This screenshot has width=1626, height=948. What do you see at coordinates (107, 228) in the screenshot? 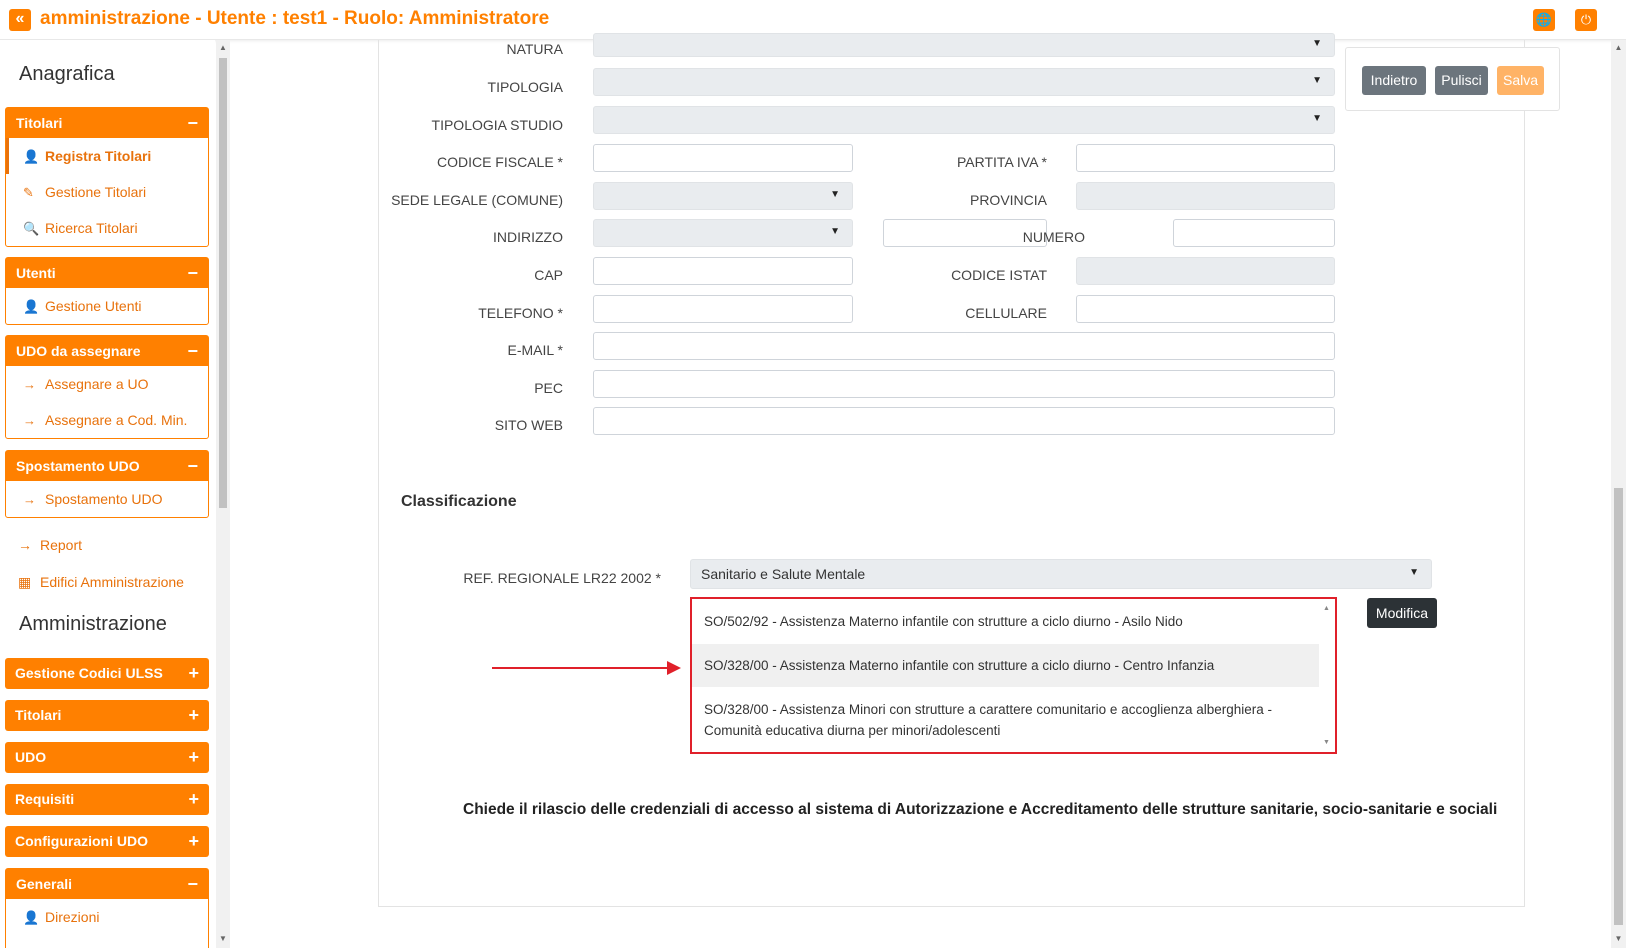
I see `sidebar-item-ricerca-titolari: 🔍 Ricerca Titolari` at bounding box center [107, 228].